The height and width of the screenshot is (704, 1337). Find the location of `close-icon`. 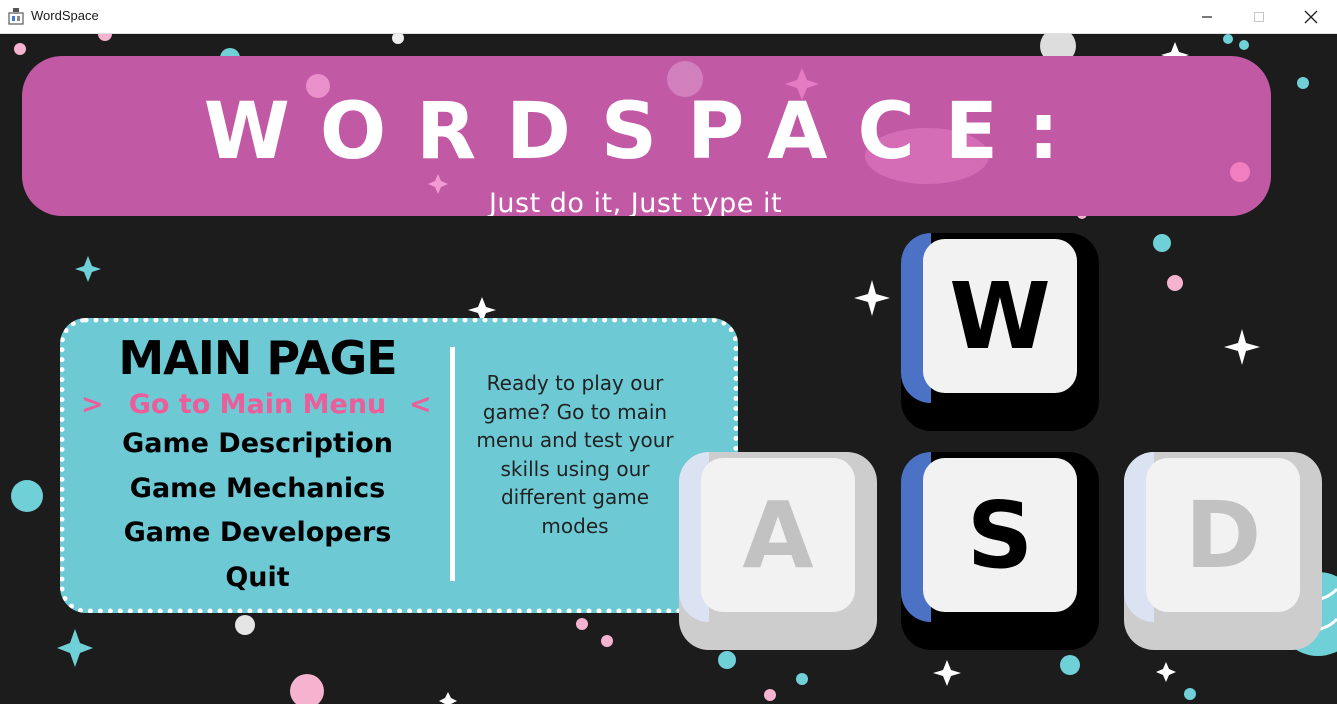

close-icon is located at coordinates (1311, 17).